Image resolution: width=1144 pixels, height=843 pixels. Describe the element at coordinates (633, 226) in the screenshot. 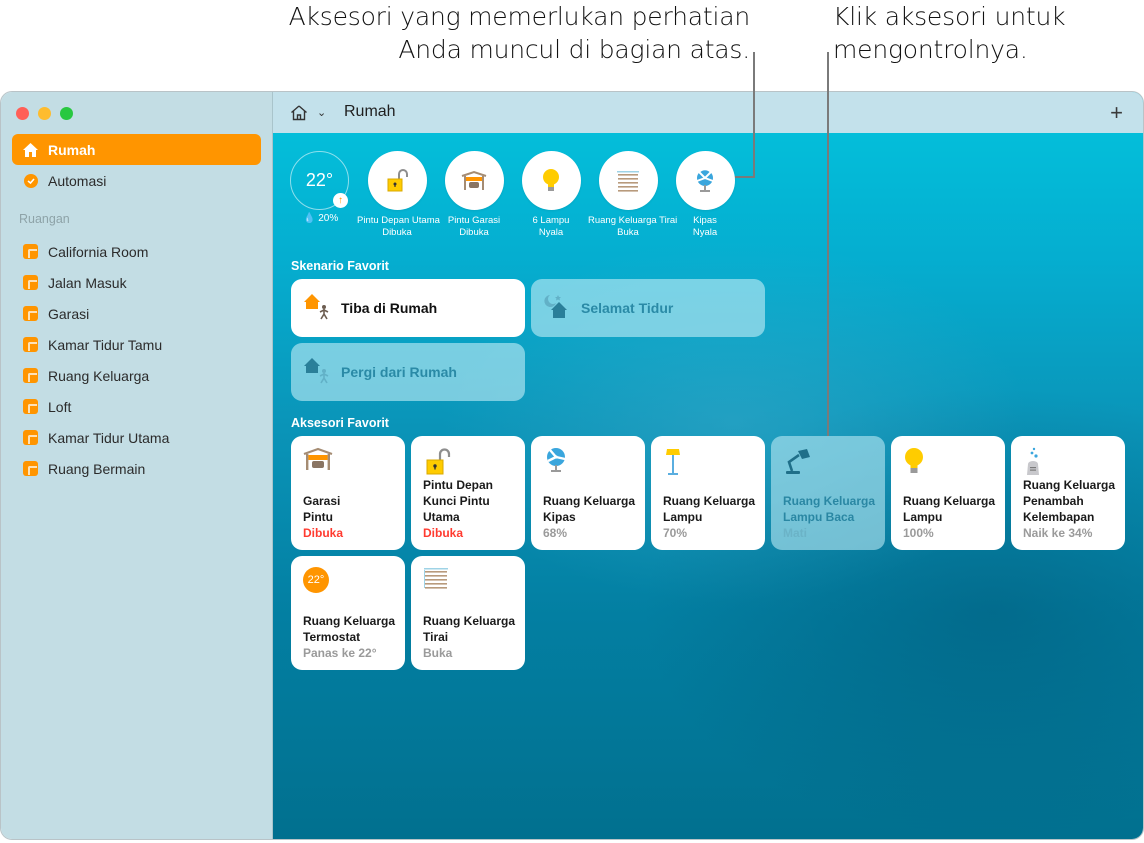

I see `status-label: Ruang Keluarga Tirai Buka` at that location.